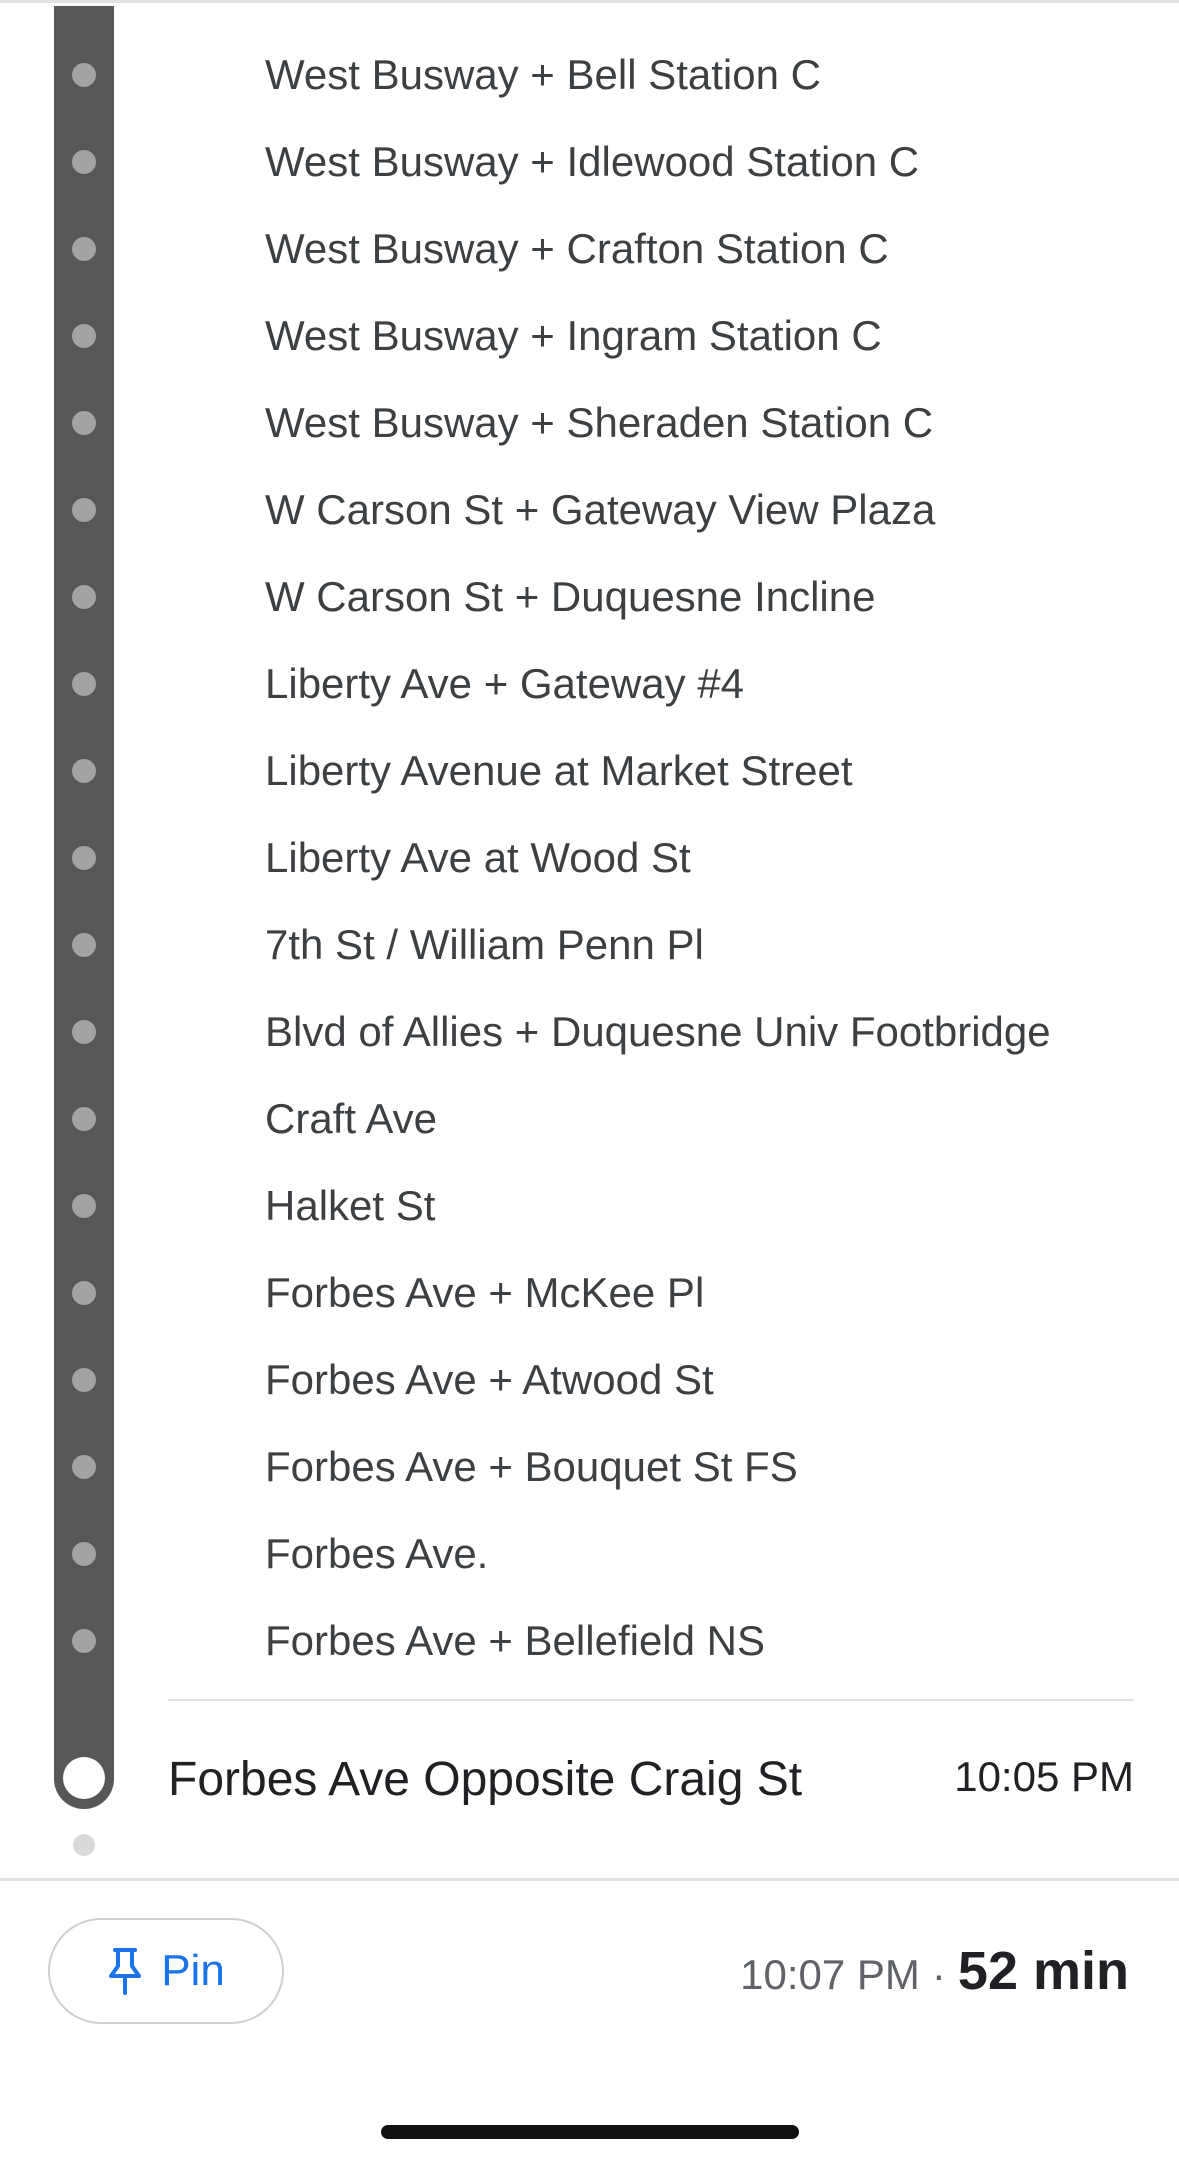  Describe the element at coordinates (485, 1780) in the screenshot. I see `destination-stop-name: Forbes Ave Opposite Craig St` at that location.